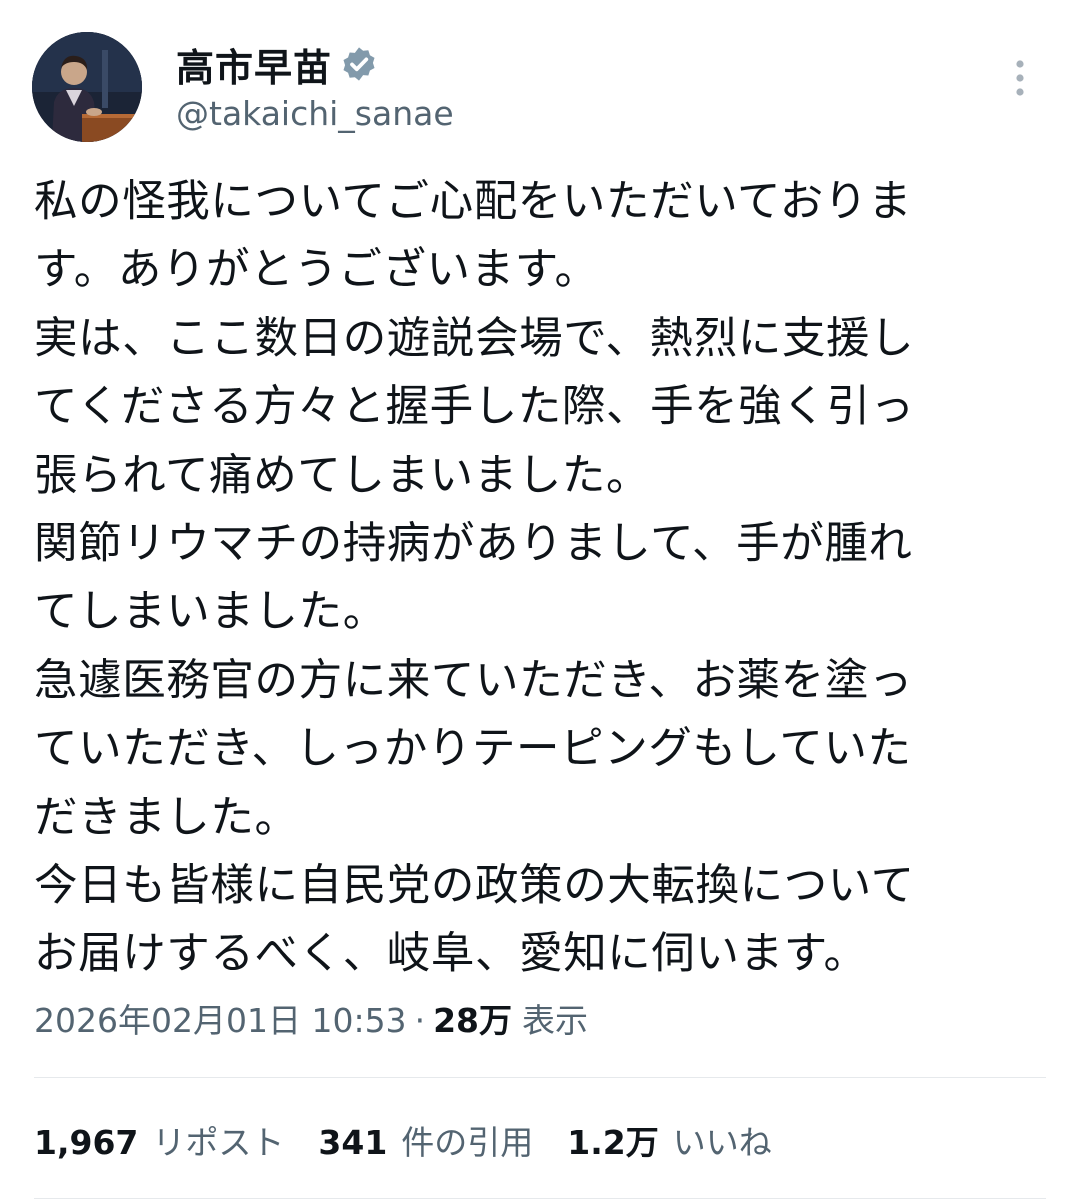  I want to click on post-text-line: お届けするべく、岐阜、愛知に伺います。, so click(451, 954).